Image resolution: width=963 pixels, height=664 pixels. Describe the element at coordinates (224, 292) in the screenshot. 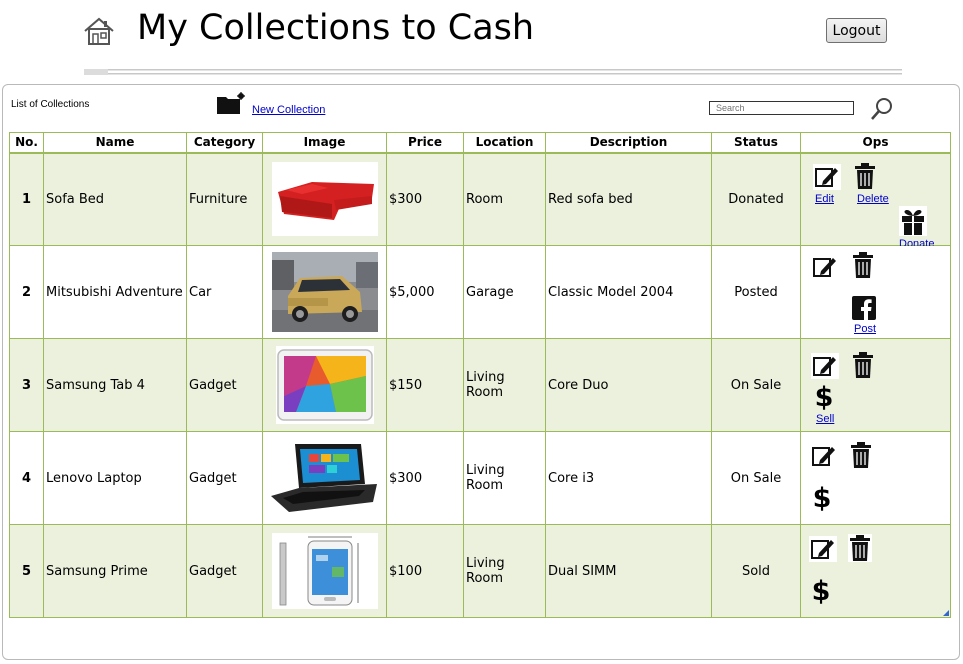

I see `cell-category: Car` at that location.